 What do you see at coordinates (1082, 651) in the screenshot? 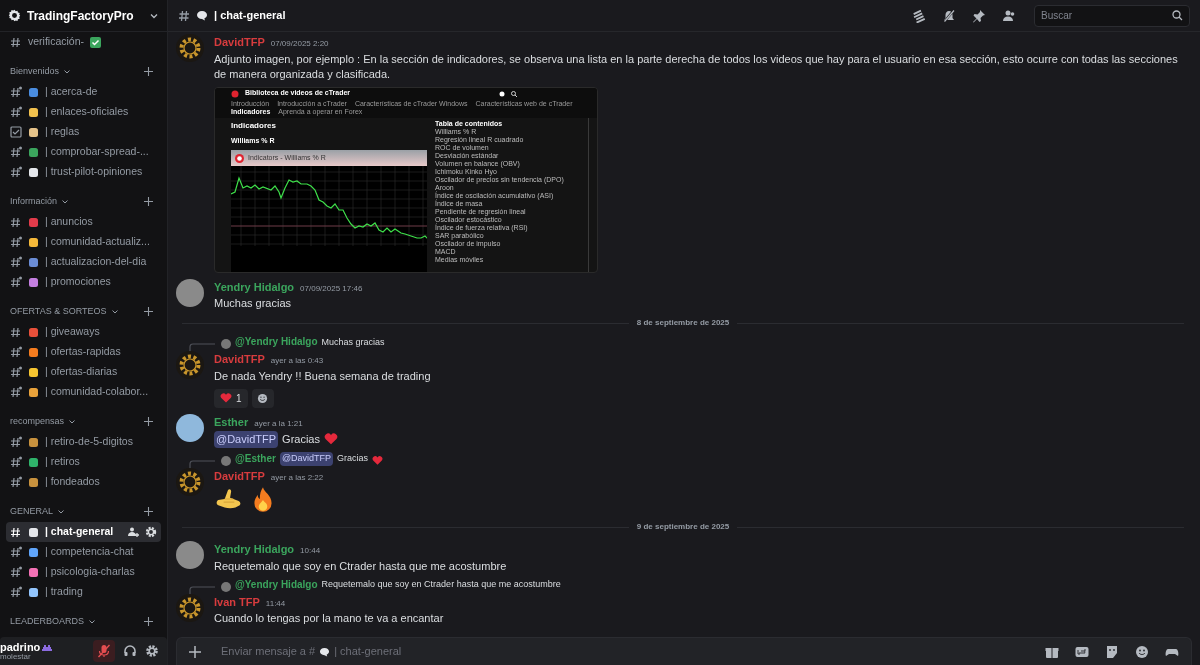
I see `gif-icon` at bounding box center [1082, 651].